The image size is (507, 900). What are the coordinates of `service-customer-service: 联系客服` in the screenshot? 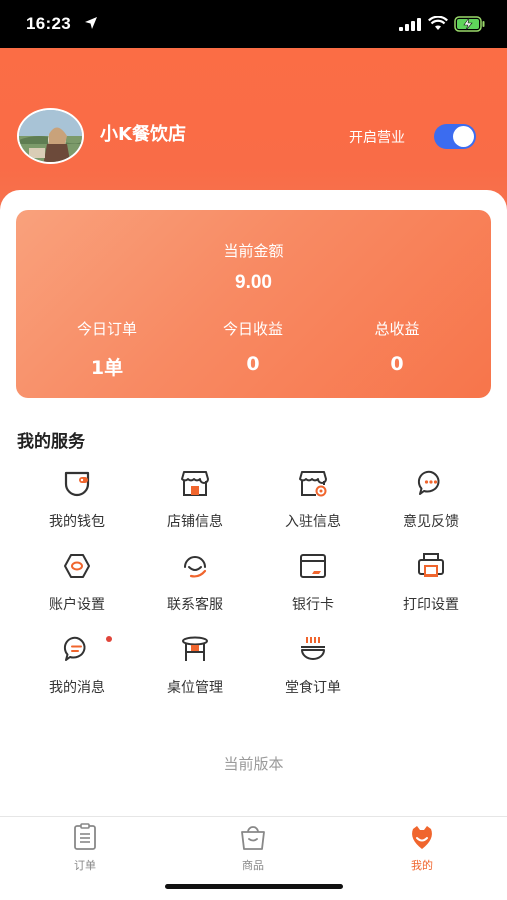 It's located at (195, 586).